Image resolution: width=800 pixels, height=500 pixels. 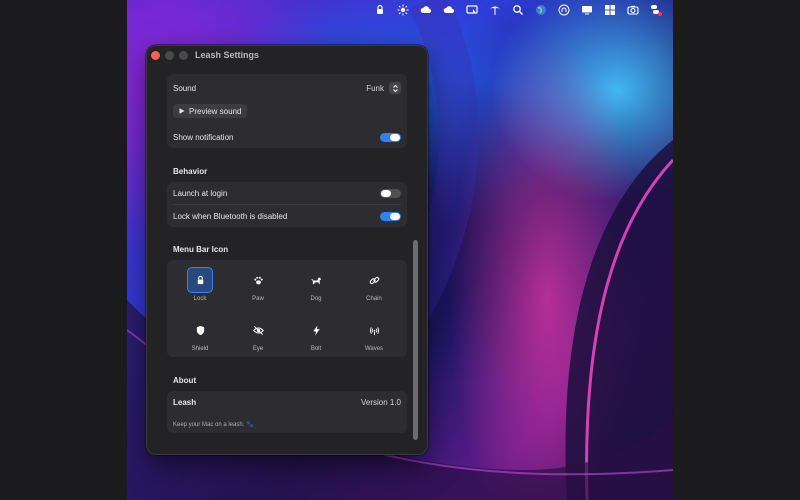 What do you see at coordinates (200, 289) in the screenshot?
I see `icon-option-lock: Lock` at bounding box center [200, 289].